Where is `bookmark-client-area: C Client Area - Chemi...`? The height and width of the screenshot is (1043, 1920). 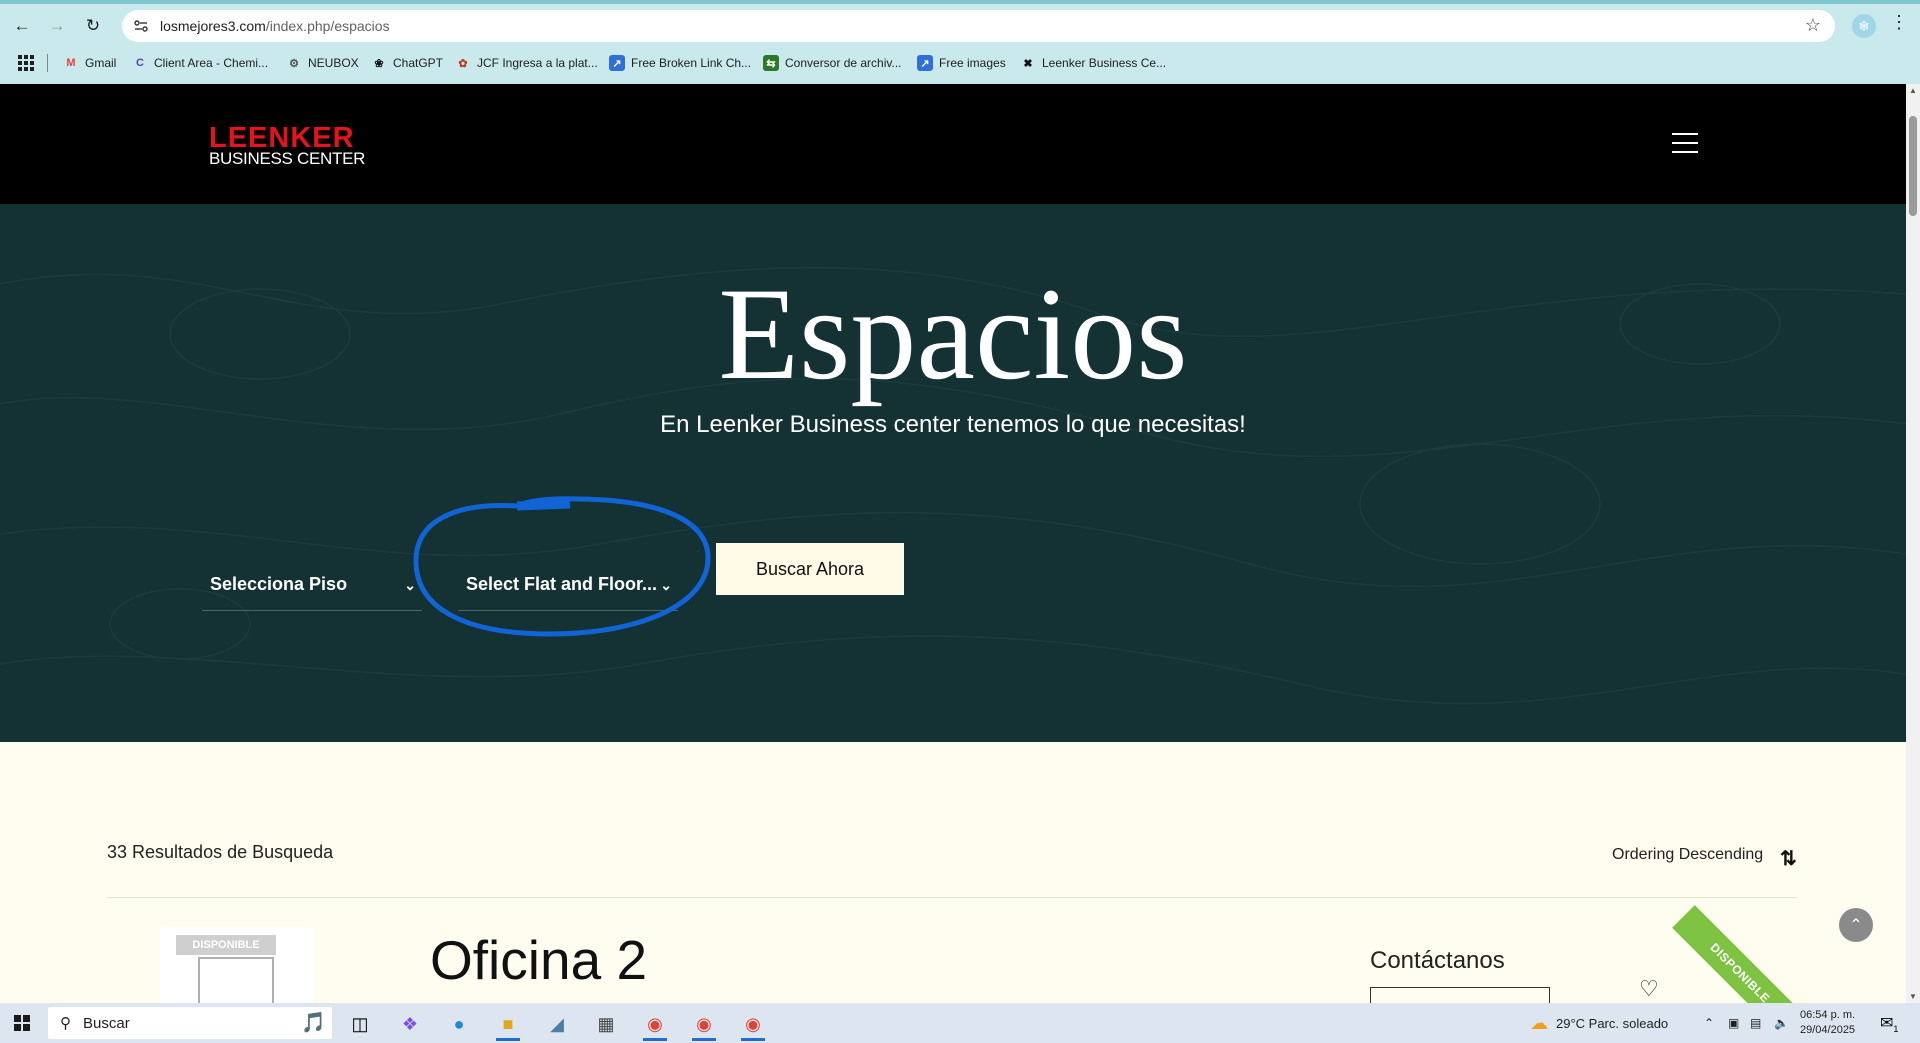 bookmark-client-area: C Client Area - Chemi... is located at coordinates (200, 63).